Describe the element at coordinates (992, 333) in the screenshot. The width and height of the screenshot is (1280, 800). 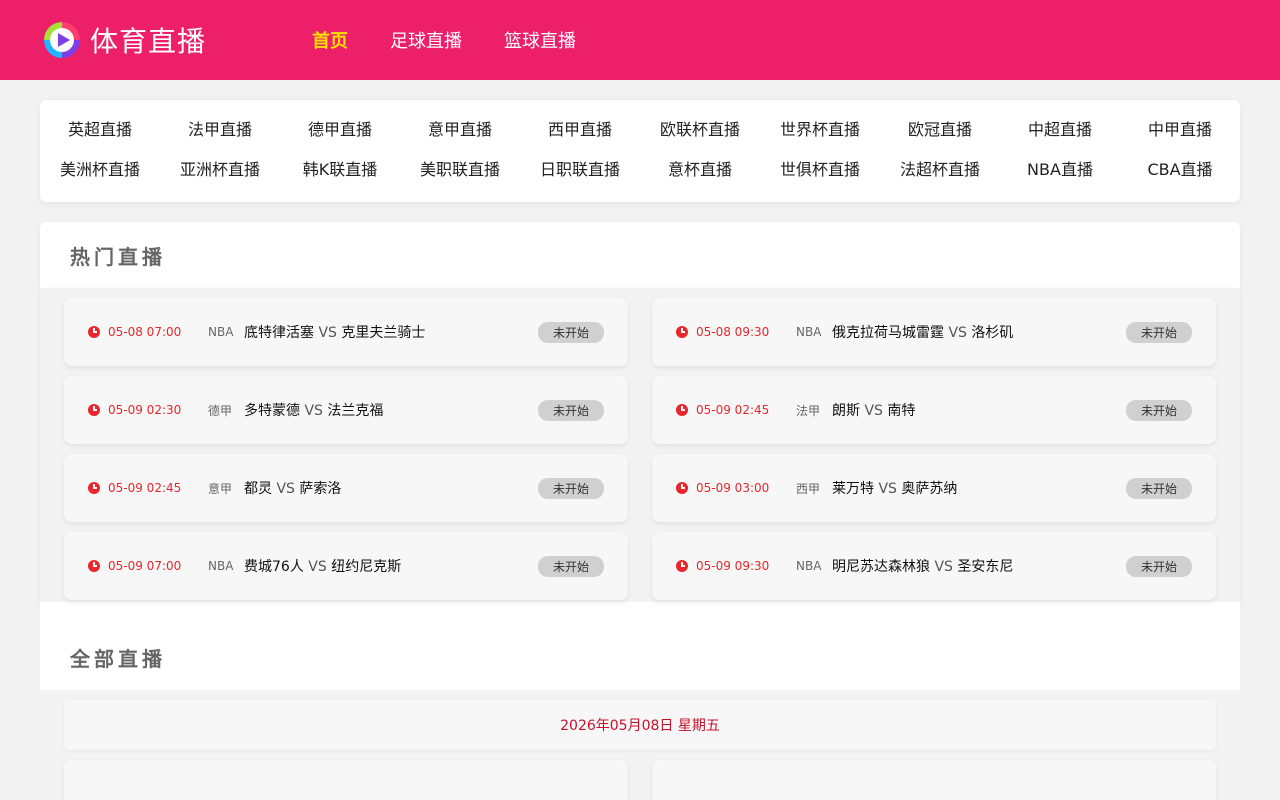
I see `away-team: 洛杉矶` at that location.